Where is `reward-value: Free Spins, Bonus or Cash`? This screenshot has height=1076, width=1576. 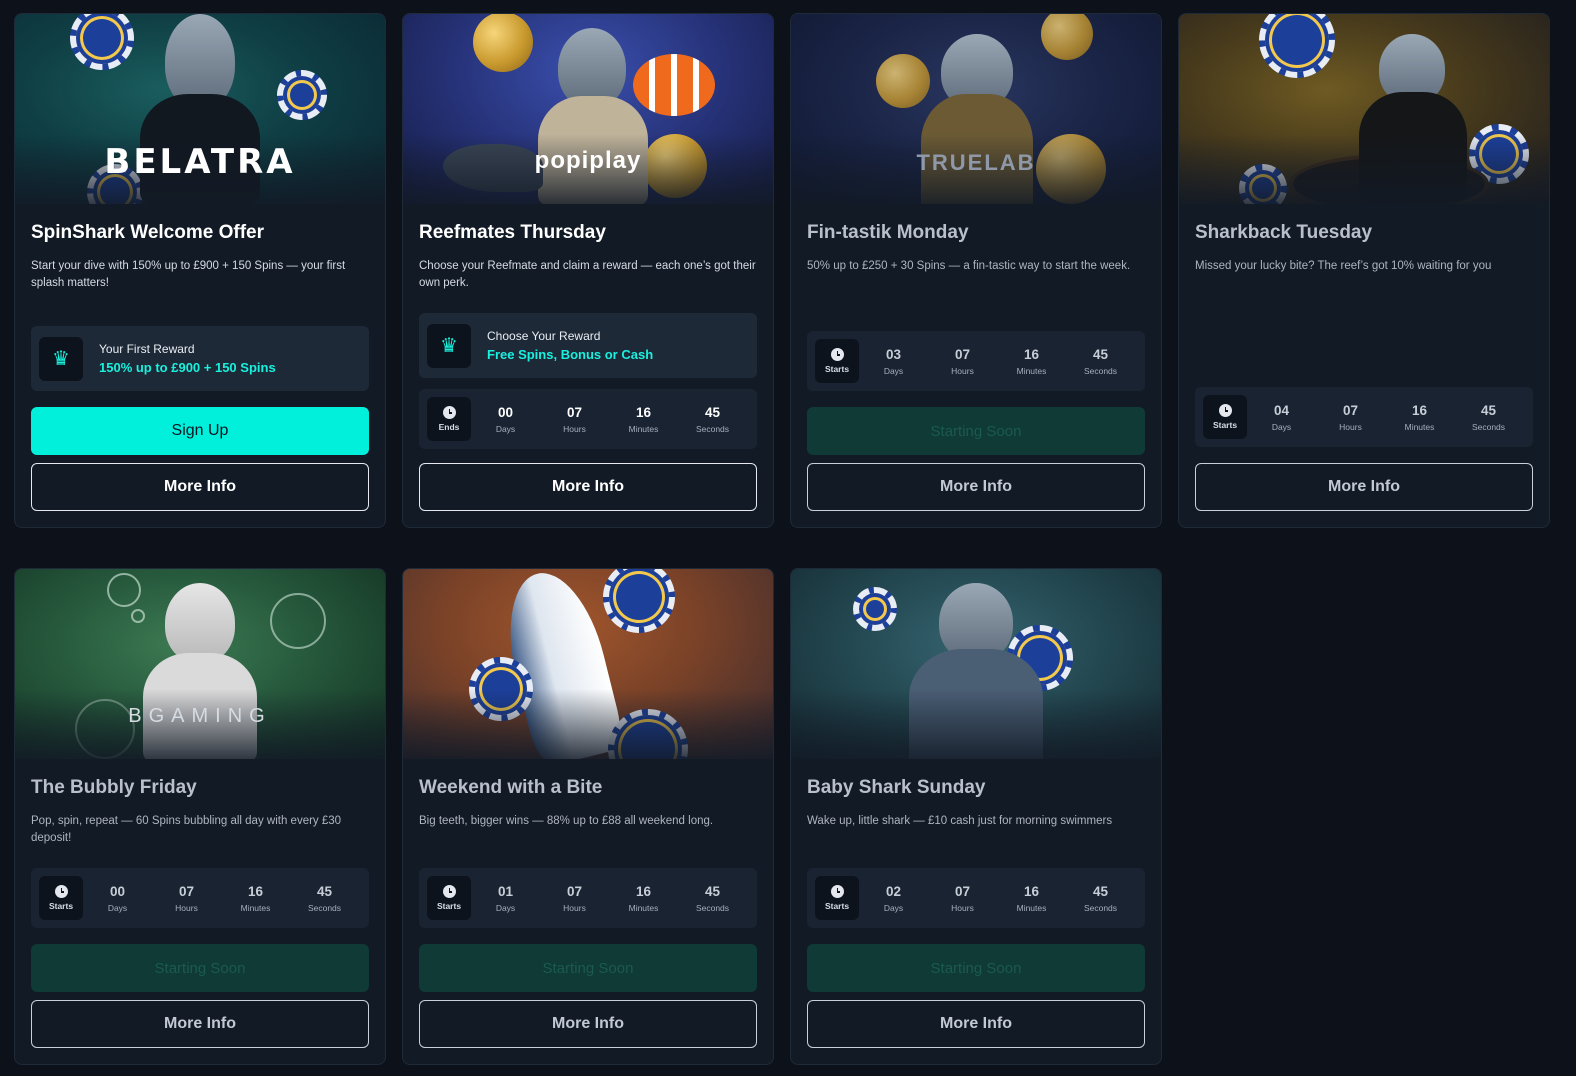
reward-value: Free Spins, Bonus or Cash is located at coordinates (570, 354).